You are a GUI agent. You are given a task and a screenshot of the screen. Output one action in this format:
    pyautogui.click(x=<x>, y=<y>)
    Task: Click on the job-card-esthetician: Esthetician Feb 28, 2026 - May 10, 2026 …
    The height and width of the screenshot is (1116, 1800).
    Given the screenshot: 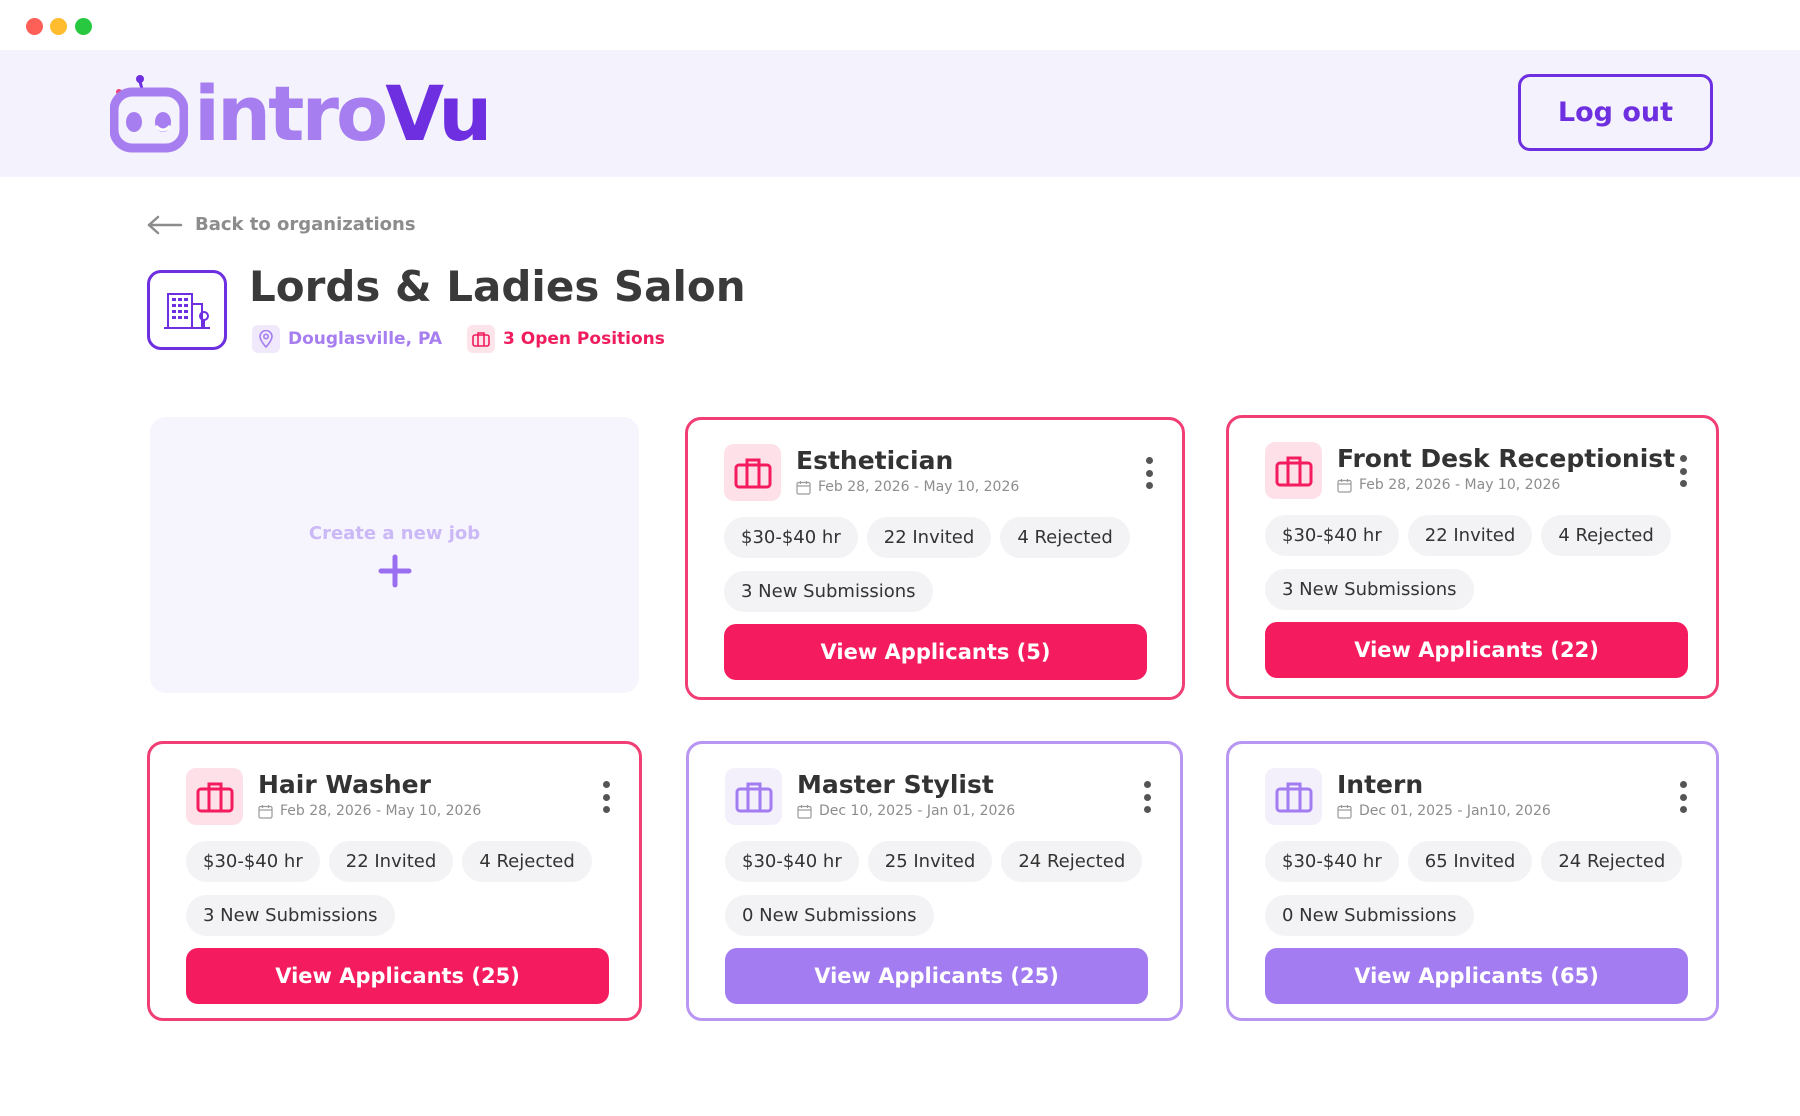 What is the action you would take?
    pyautogui.click(x=935, y=558)
    